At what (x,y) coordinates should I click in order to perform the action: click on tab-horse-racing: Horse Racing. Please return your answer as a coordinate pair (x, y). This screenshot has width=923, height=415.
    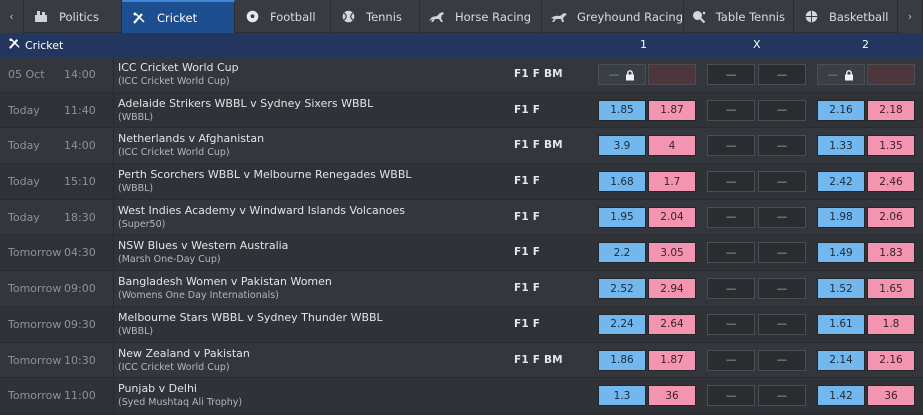
    Looking at the image, I should click on (481, 16).